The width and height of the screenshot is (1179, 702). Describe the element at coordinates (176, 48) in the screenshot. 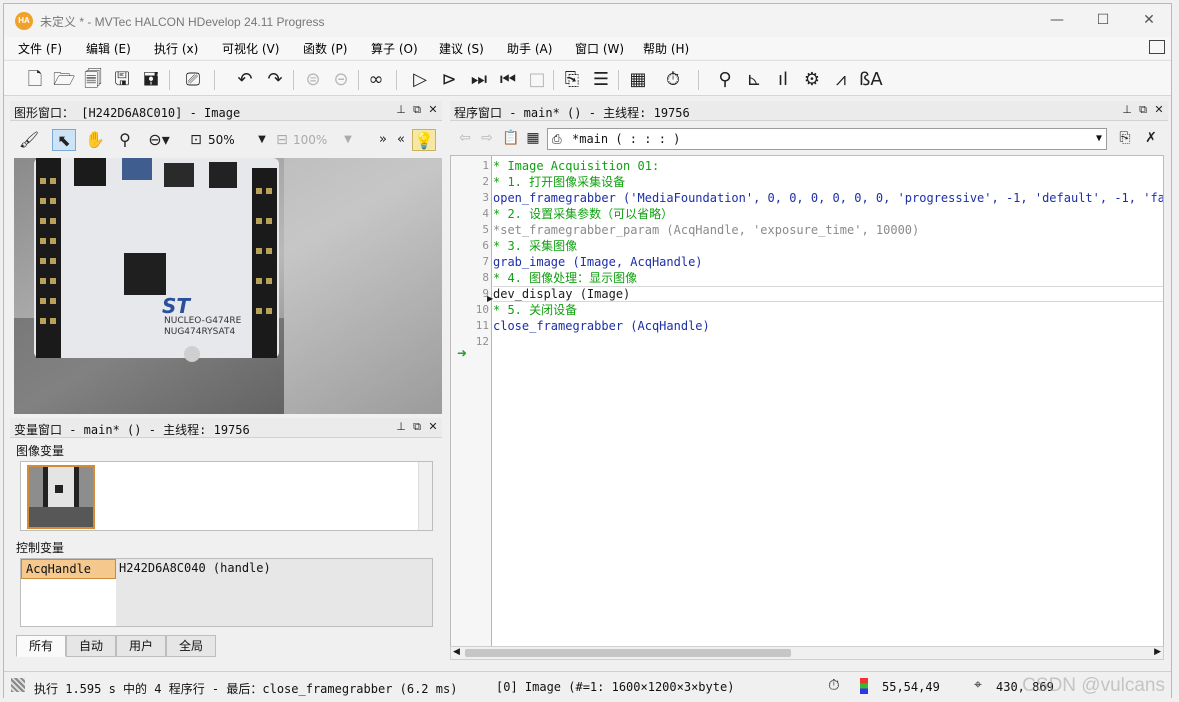

I see `menu-execute: 执行 (x)` at that location.